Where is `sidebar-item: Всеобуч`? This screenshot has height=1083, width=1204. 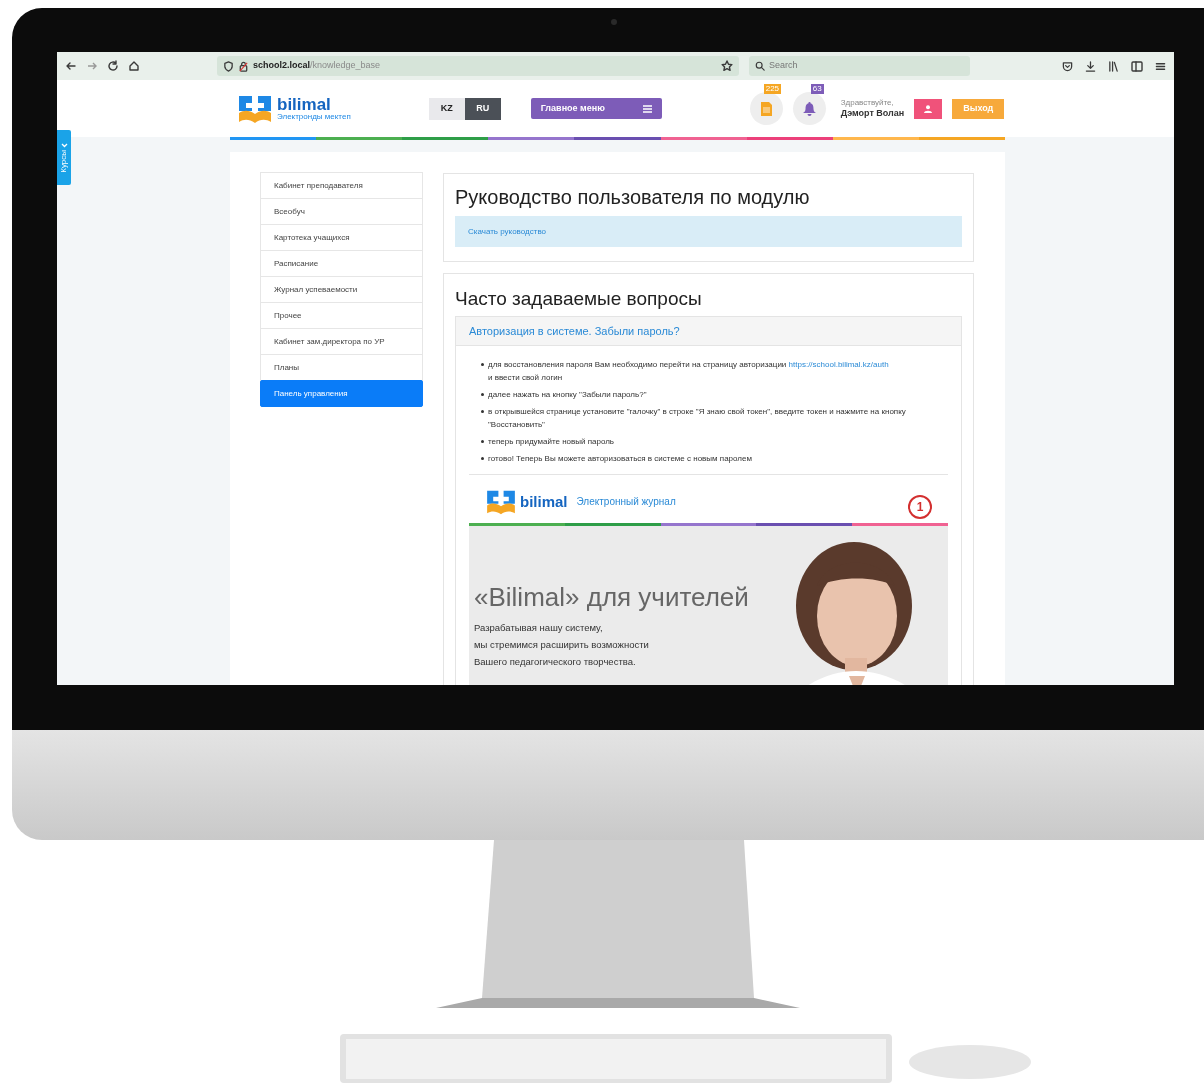
sidebar-item: Всеобуч is located at coordinates (341, 211).